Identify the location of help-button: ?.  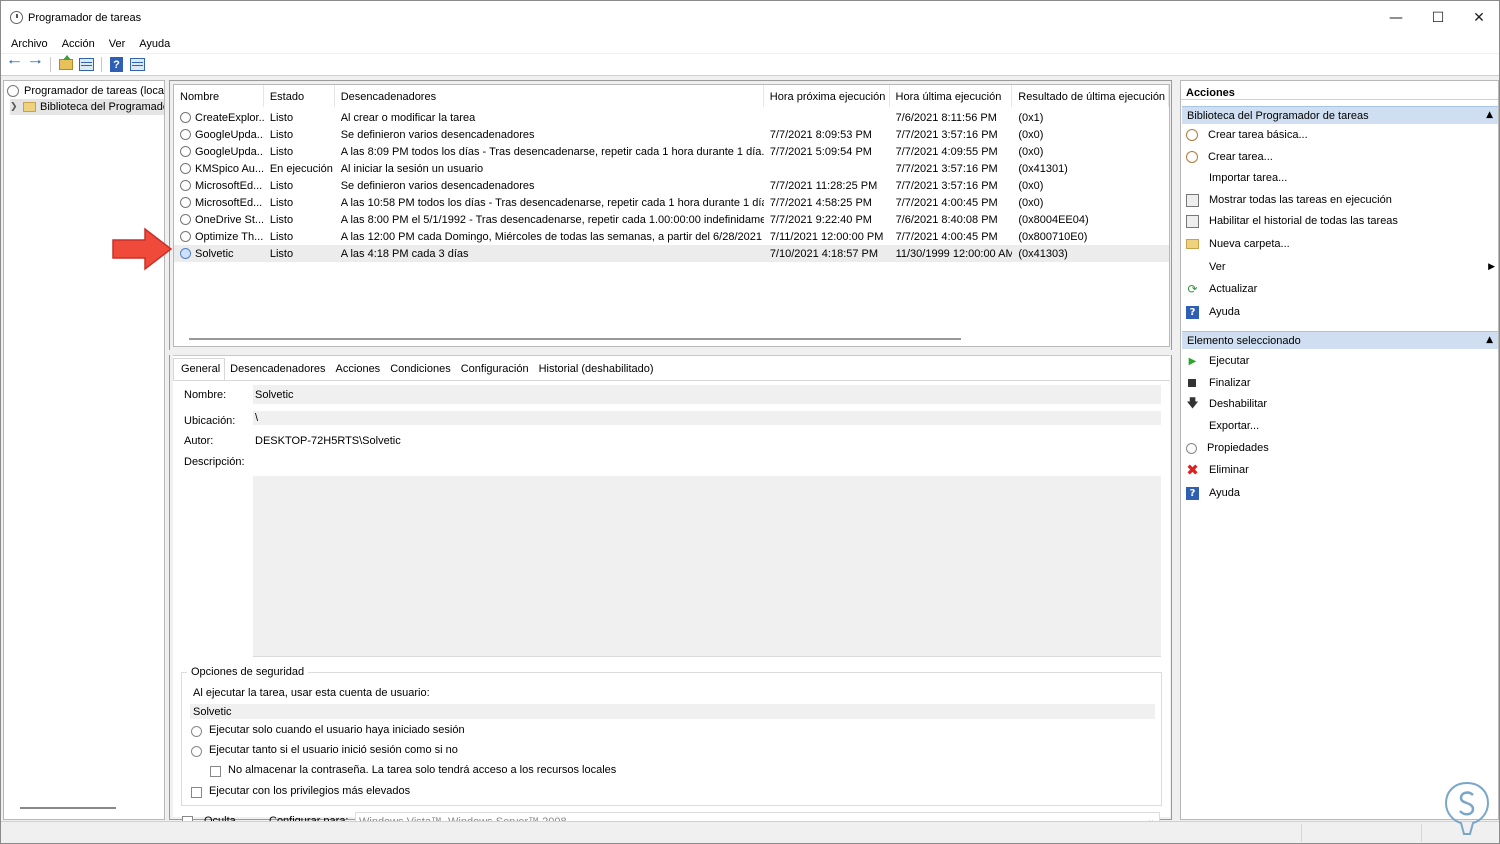
(116, 64).